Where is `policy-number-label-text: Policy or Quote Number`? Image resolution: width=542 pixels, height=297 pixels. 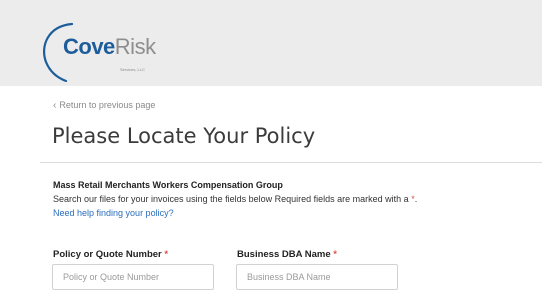
policy-number-label-text: Policy or Quote Number is located at coordinates (107, 254).